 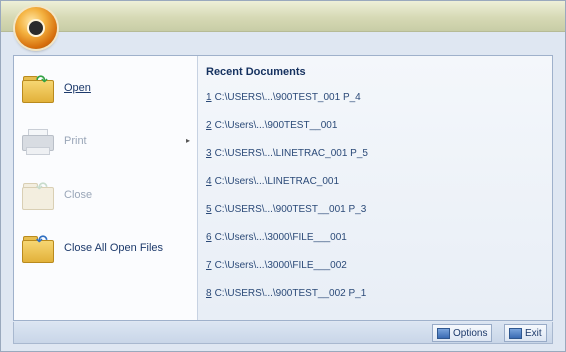 I want to click on open-folder-icon: ↷, so click(x=39, y=88).